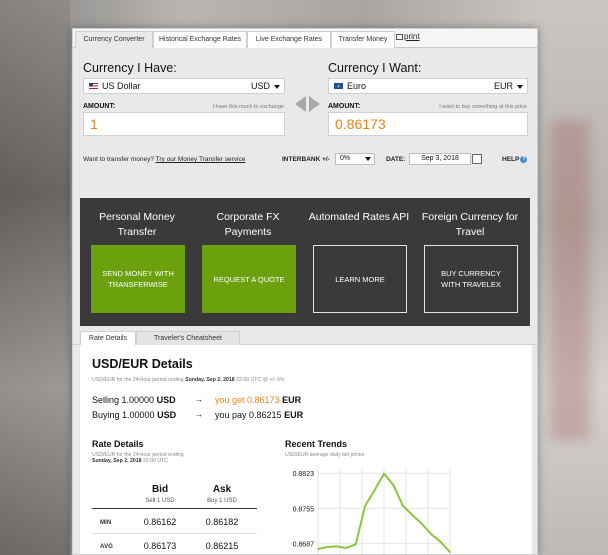  Describe the element at coordinates (375, 68) in the screenshot. I see `want-label: Currency I Want:` at that location.